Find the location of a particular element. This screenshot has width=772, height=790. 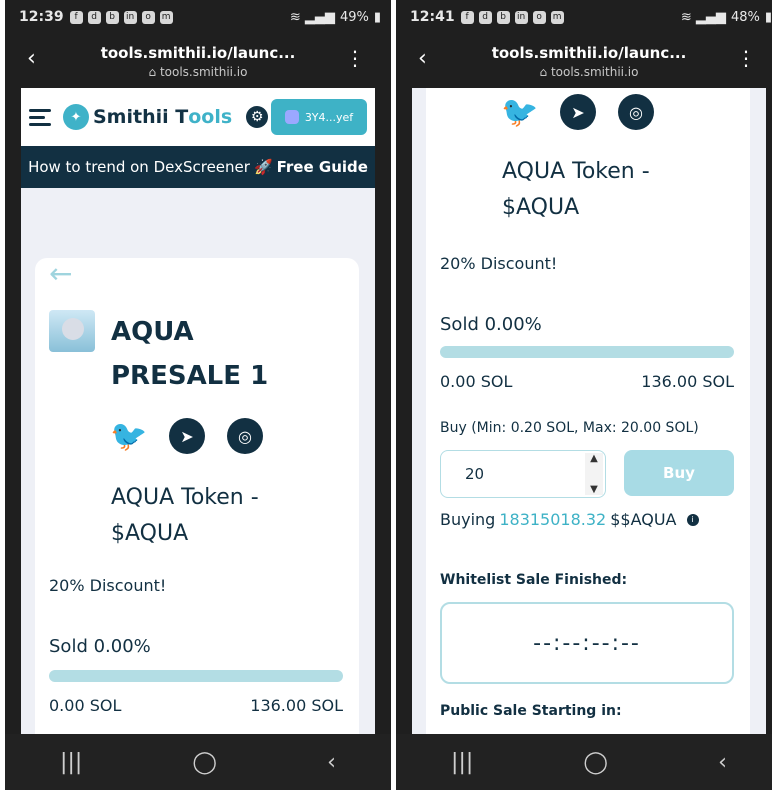

status-bar: 12:41 f d b in o m ≋ ▂▄▆ 48% ▮ is located at coordinates (584, 17).